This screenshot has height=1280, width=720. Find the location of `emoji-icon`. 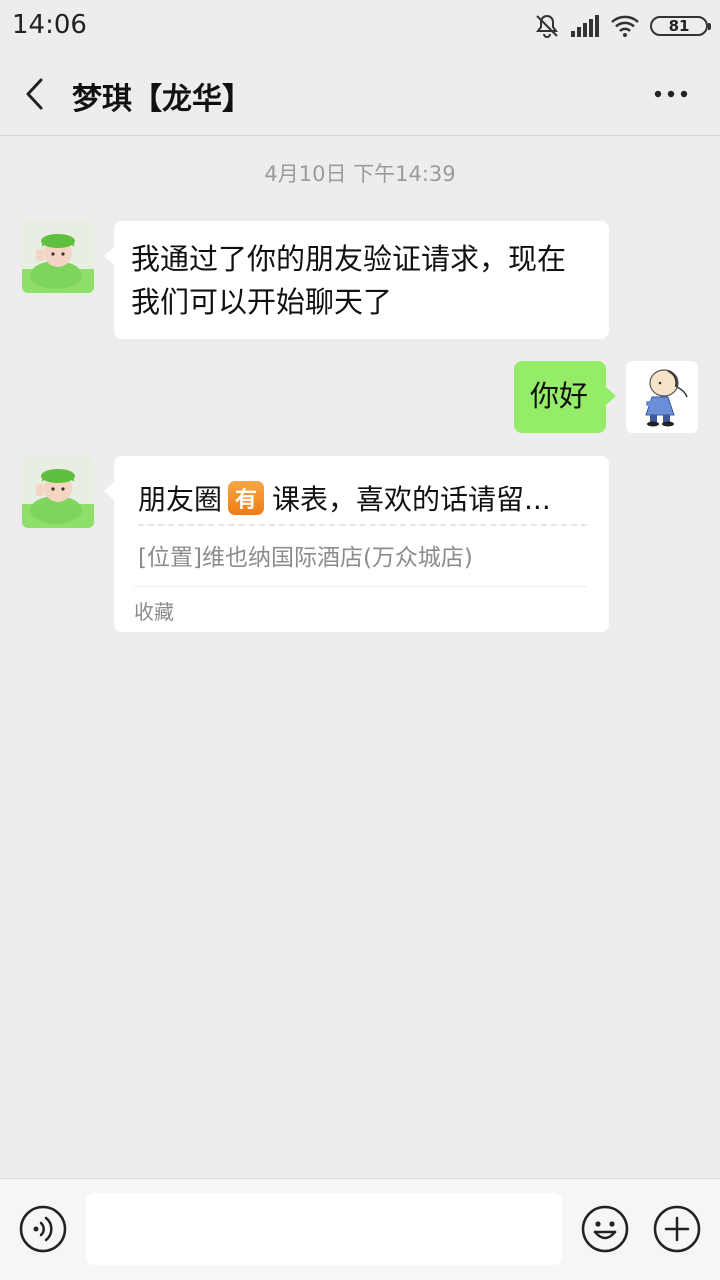

emoji-icon is located at coordinates (605, 1229).